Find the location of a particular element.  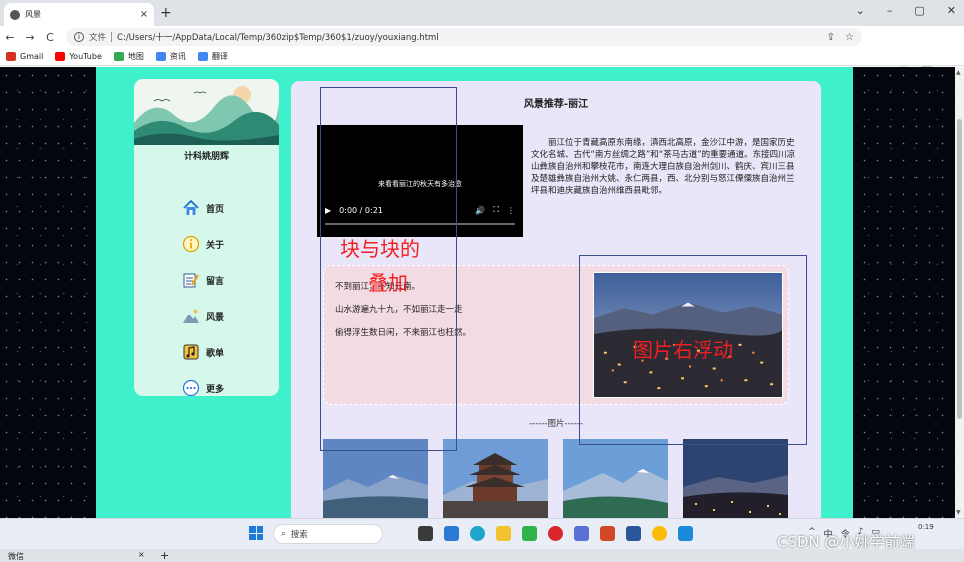

info-icon: i is located at coordinates (79, 37).